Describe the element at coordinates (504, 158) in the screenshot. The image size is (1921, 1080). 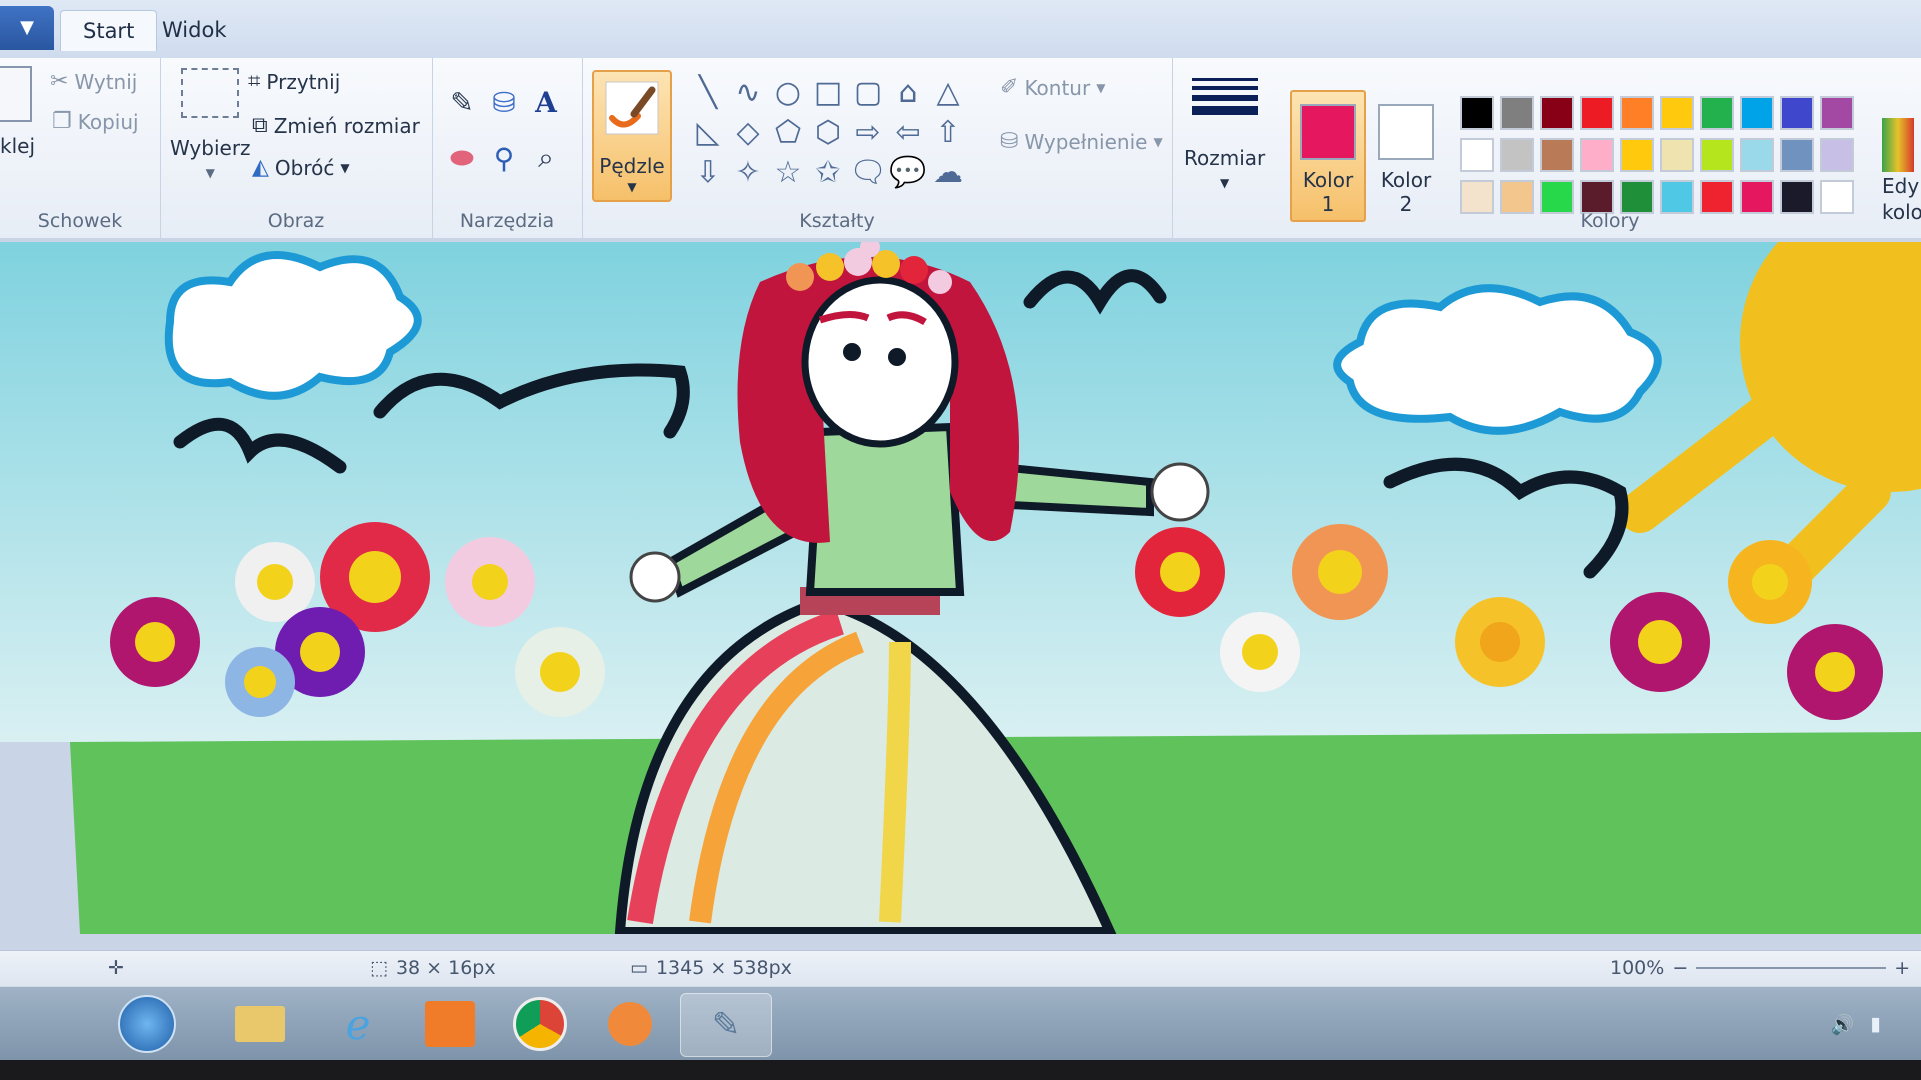
I see `color-picker-icon: ⚲` at that location.